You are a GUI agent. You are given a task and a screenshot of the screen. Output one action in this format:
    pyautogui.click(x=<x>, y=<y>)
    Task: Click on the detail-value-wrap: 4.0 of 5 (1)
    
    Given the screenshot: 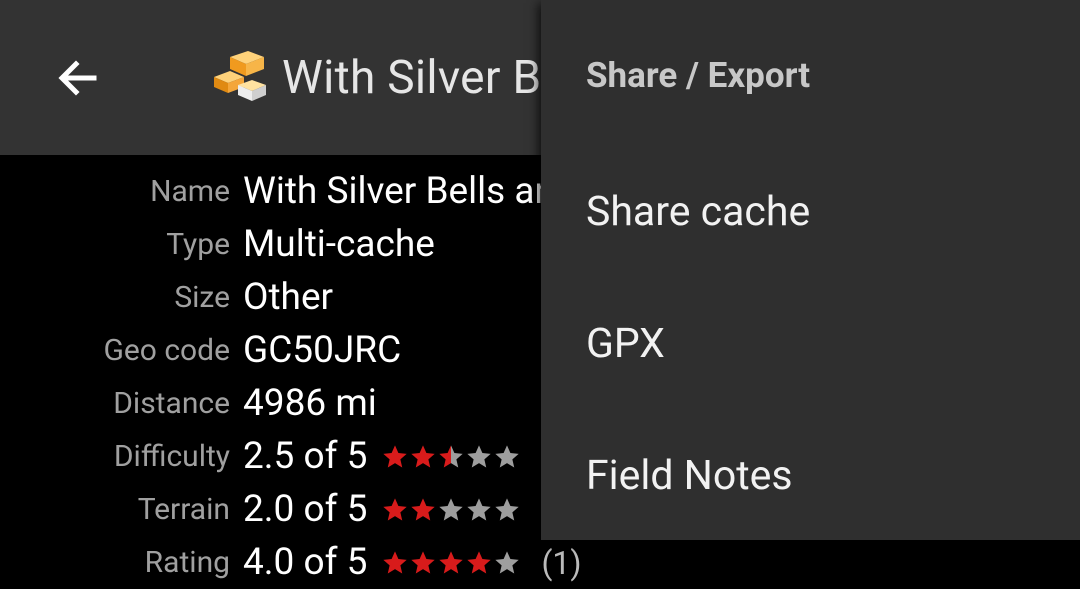 What is the action you would take?
    pyautogui.click(x=412, y=562)
    